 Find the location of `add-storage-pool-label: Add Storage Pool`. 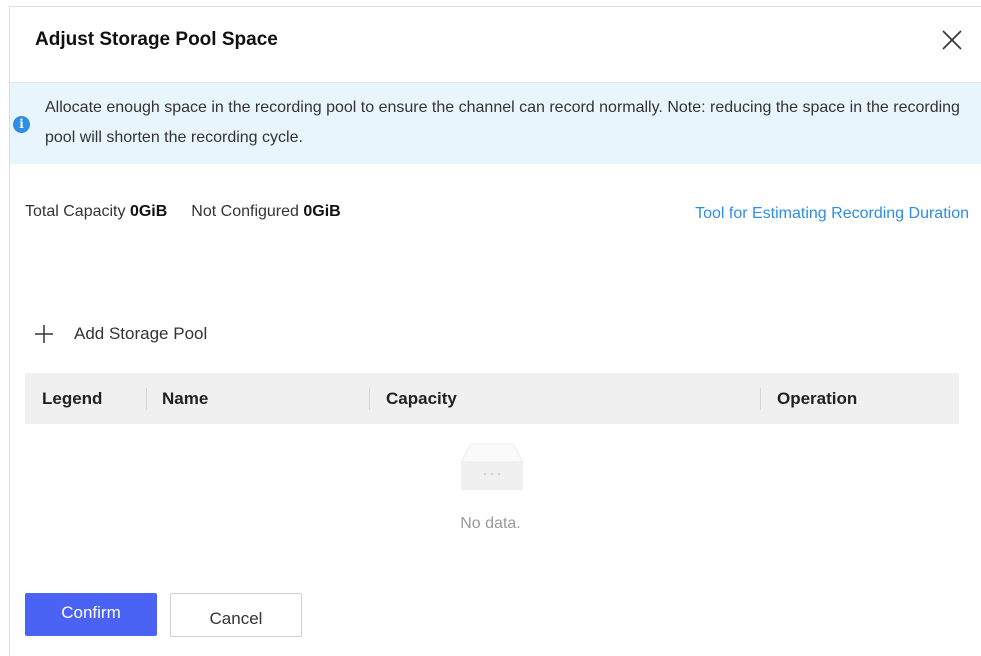

add-storage-pool-label: Add Storage Pool is located at coordinates (141, 333).